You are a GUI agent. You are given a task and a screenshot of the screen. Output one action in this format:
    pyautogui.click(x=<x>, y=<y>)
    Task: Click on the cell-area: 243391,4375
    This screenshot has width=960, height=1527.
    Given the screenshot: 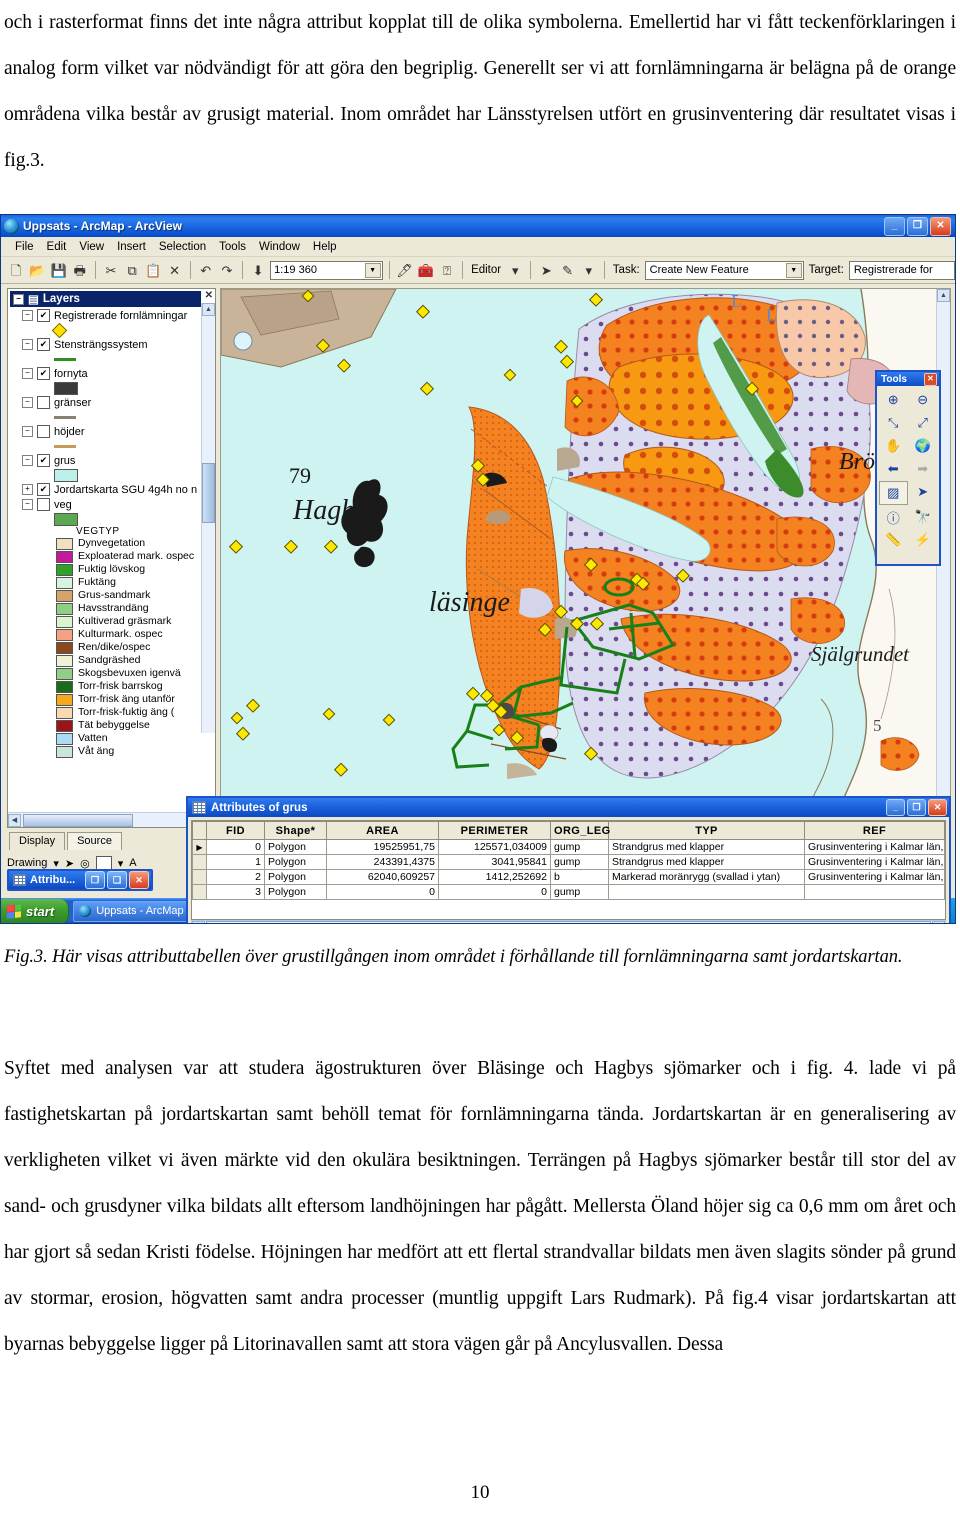 What is the action you would take?
    pyautogui.click(x=382, y=862)
    